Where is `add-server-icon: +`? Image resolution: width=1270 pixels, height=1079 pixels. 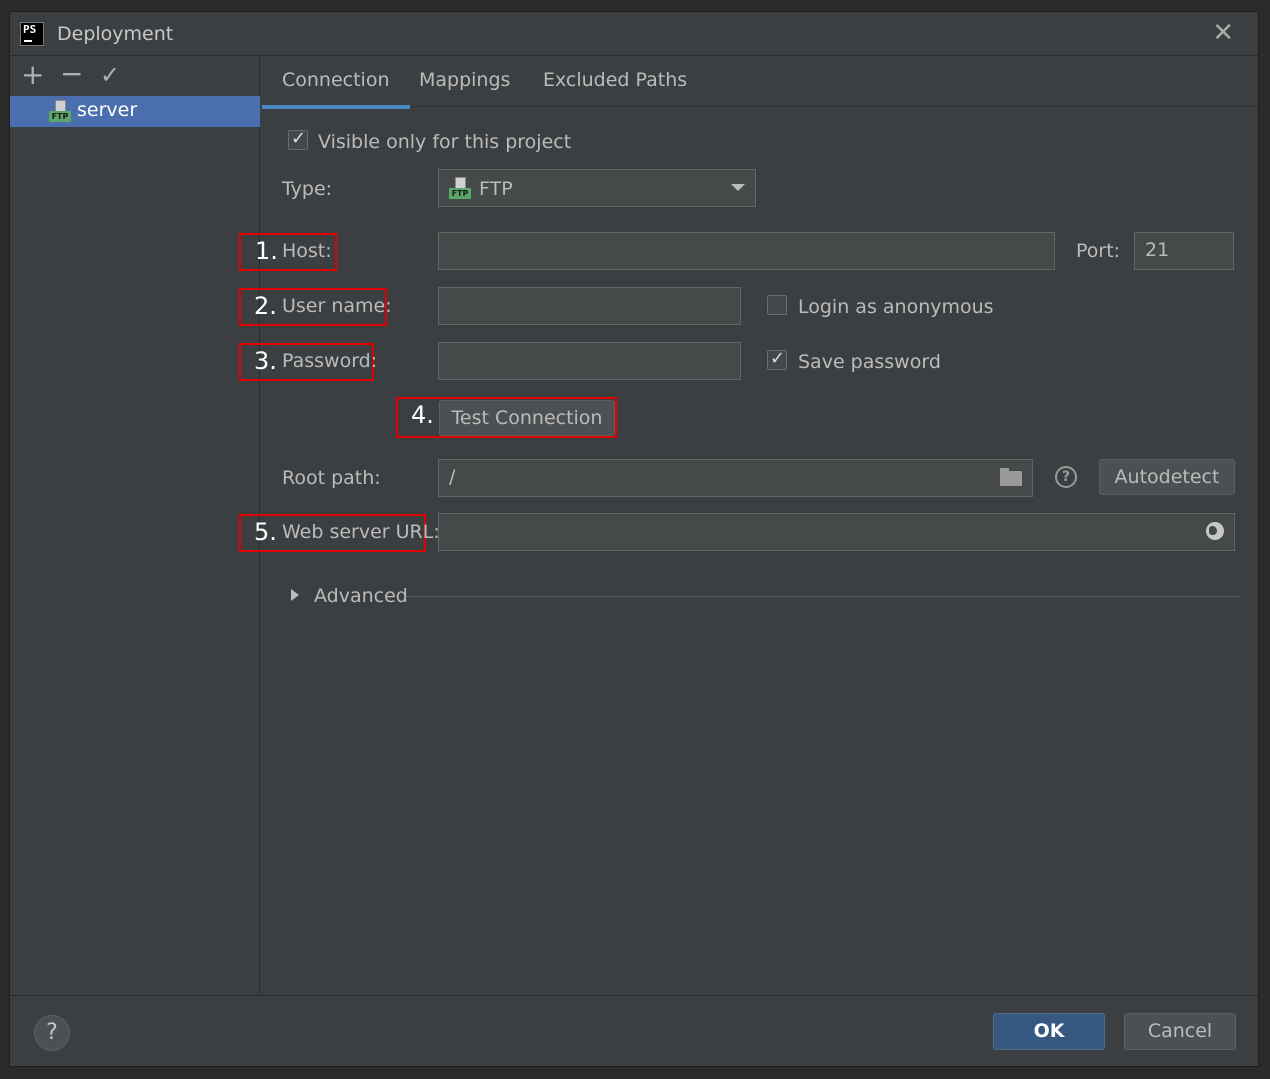
add-server-icon: + is located at coordinates (32, 74).